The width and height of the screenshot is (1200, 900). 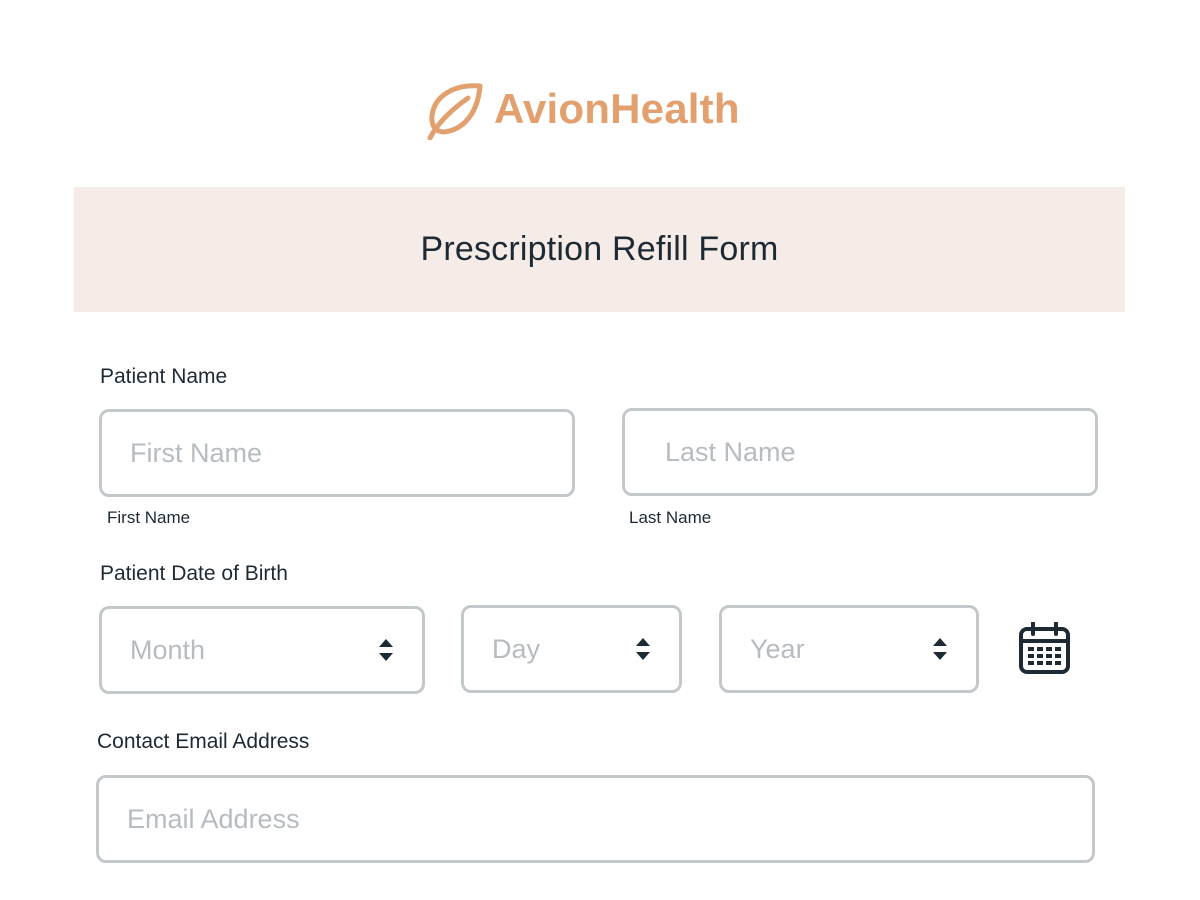 What do you see at coordinates (455, 111) in the screenshot?
I see `leaf-icon` at bounding box center [455, 111].